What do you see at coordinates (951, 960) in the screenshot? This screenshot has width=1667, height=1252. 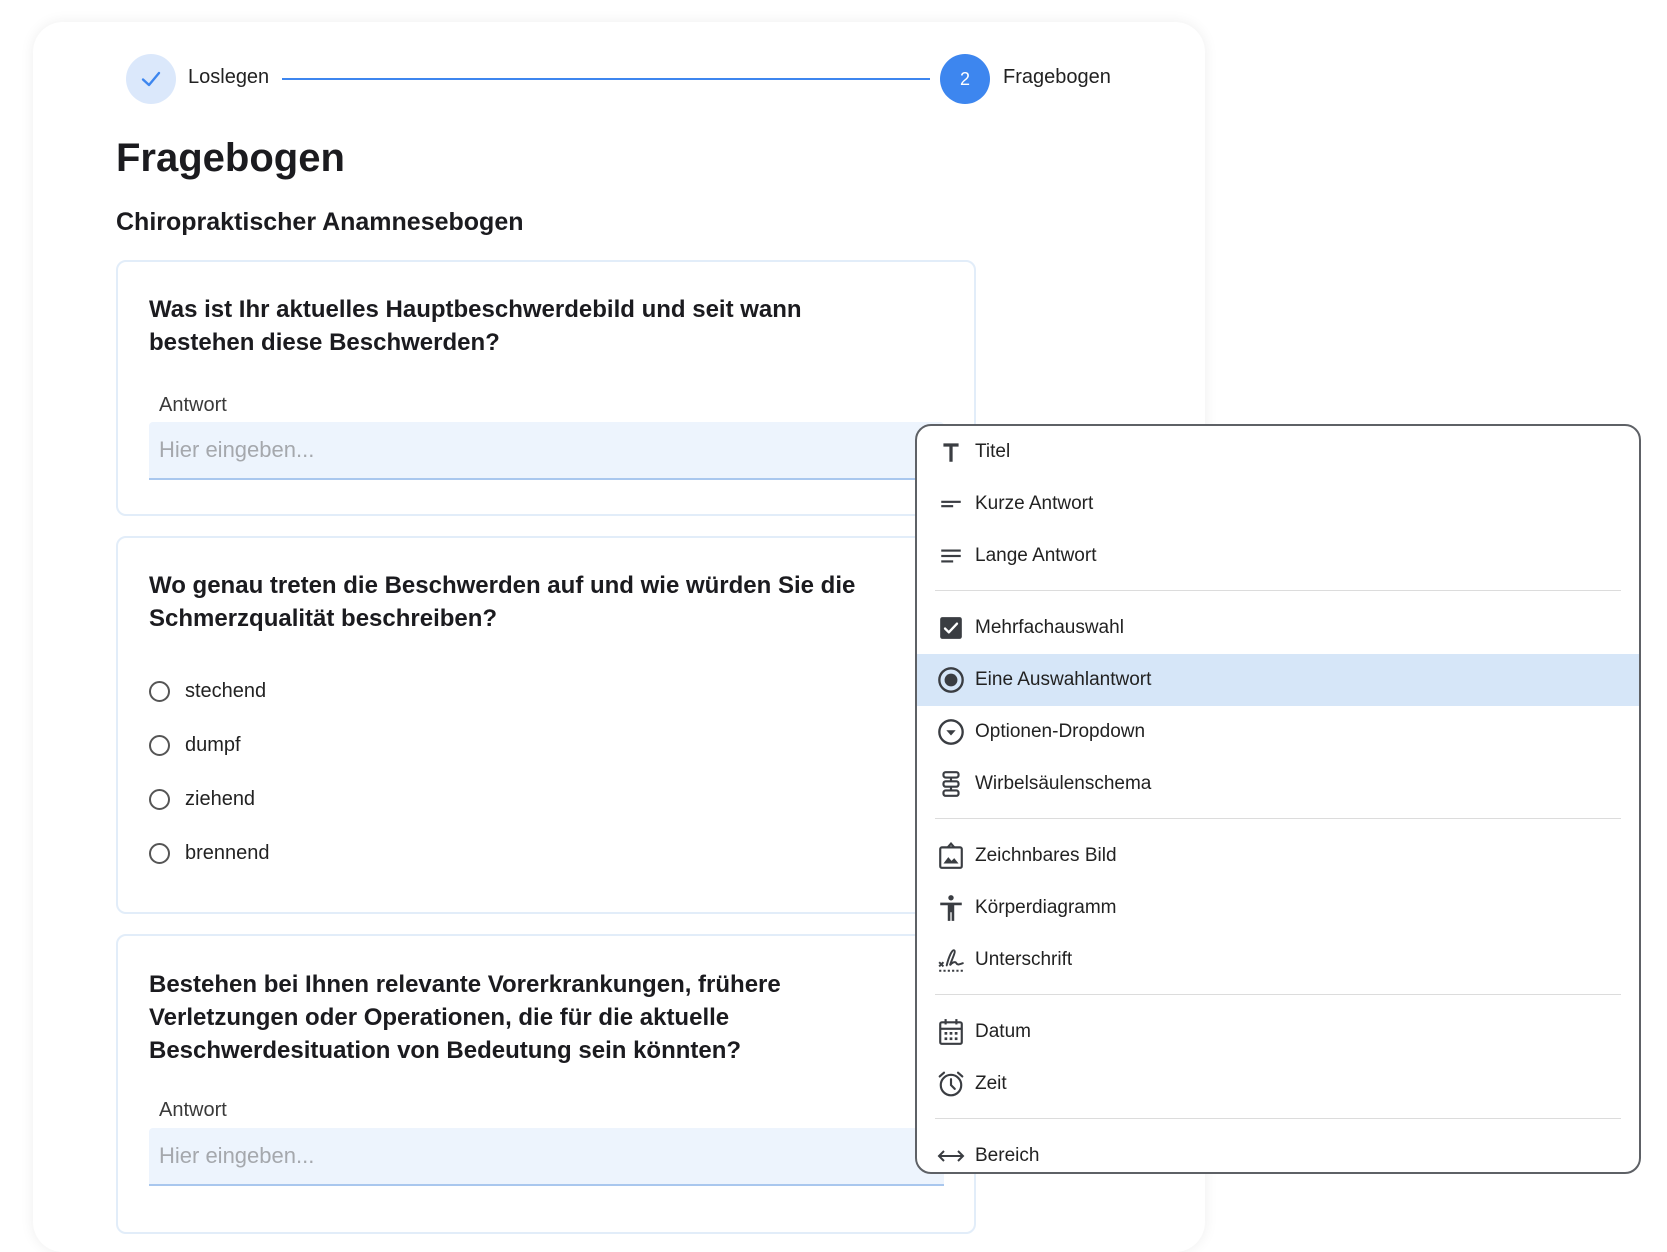 I see `signature-icon` at bounding box center [951, 960].